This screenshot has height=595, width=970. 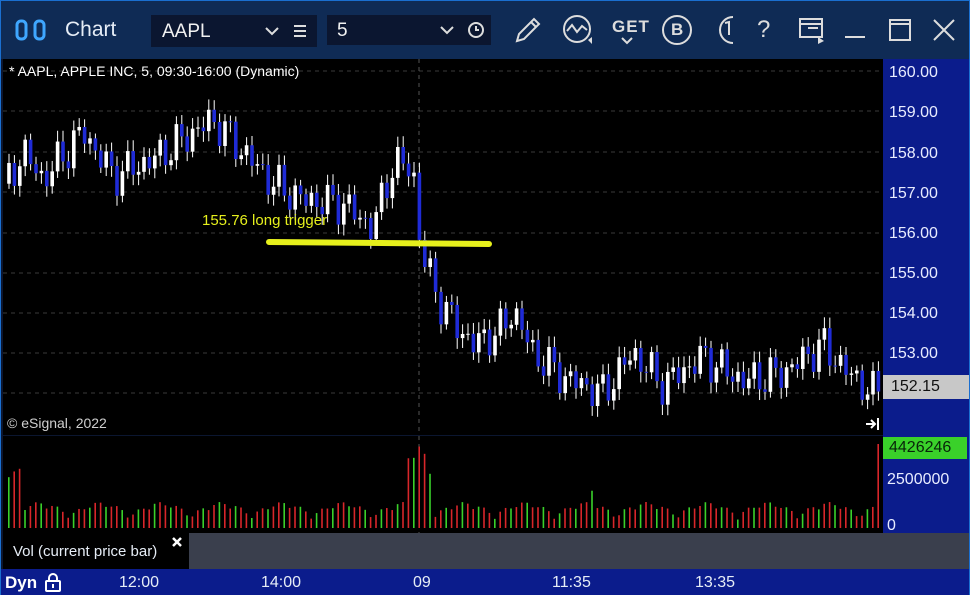 I want to click on symbol-value: AAPL, so click(x=186, y=31).